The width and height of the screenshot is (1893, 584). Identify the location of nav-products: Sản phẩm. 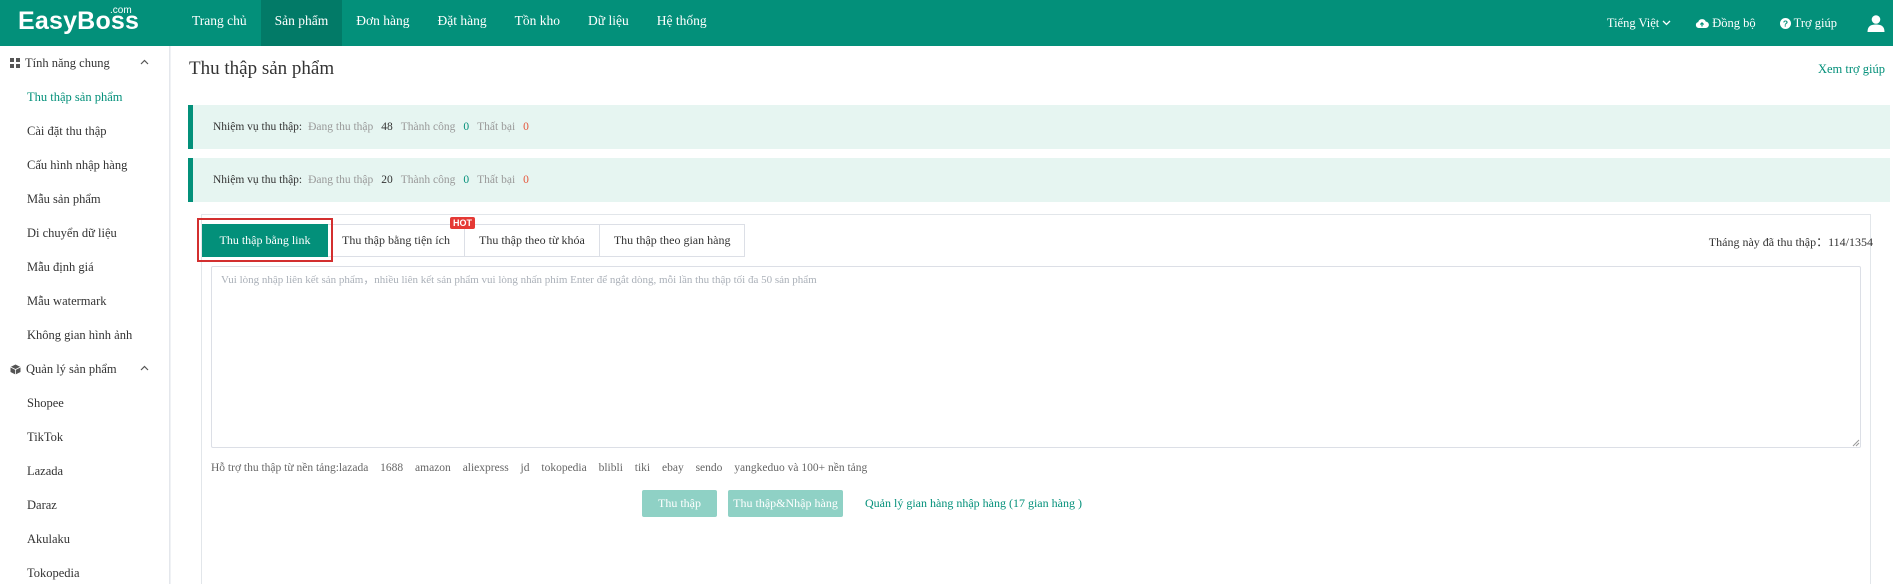
(301, 23).